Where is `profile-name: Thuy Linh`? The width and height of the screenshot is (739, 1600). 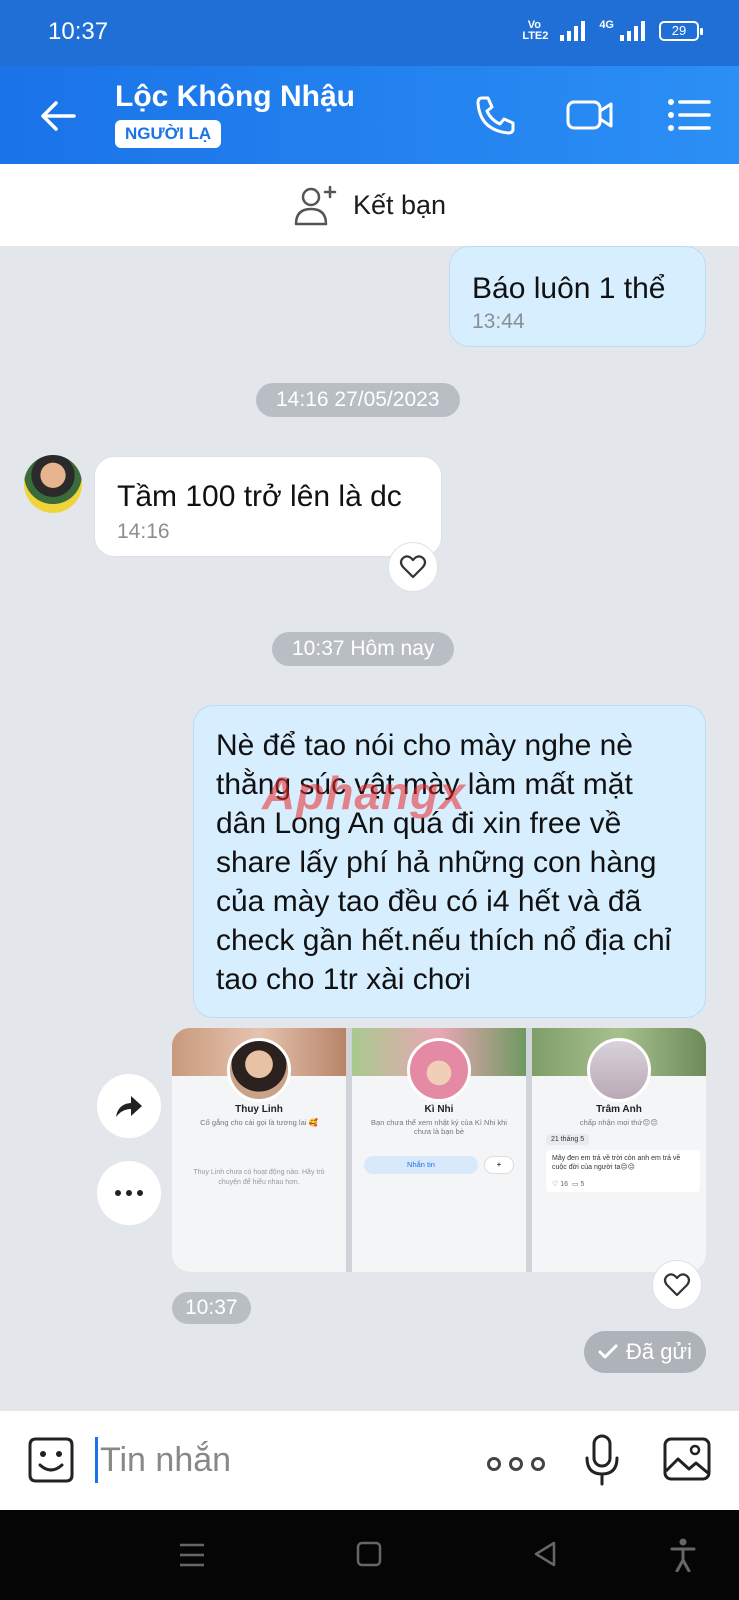
profile-name: Thuy Linh is located at coordinates (259, 1109).